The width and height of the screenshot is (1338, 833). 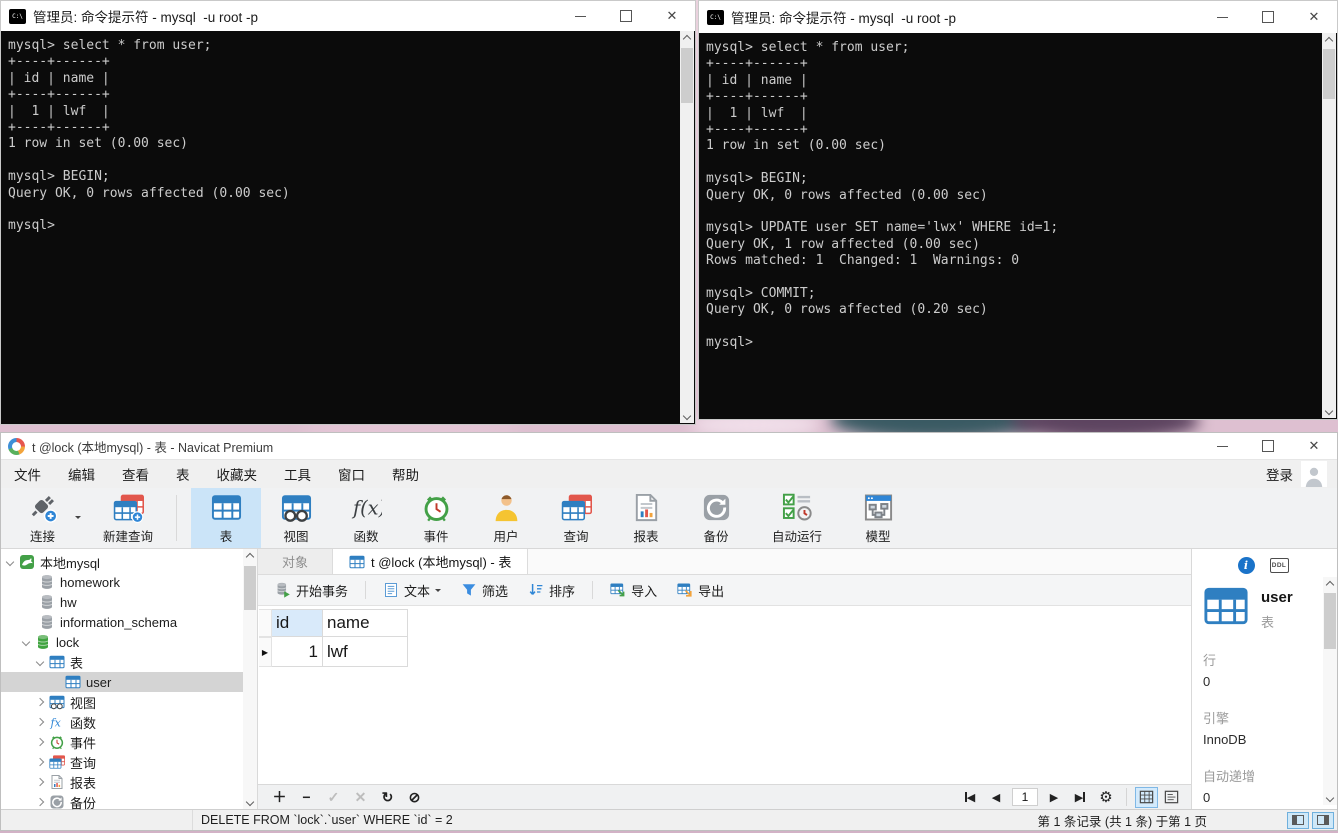 I want to click on cell-name: lwf, so click(x=365, y=652).